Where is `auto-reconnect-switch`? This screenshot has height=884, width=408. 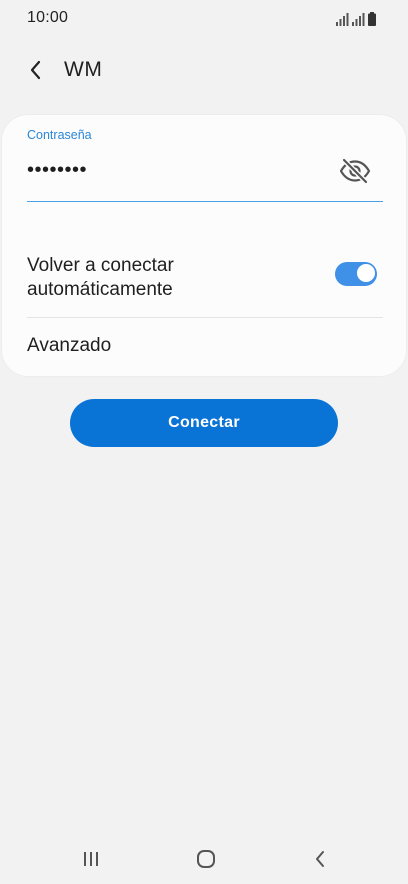 auto-reconnect-switch is located at coordinates (356, 274).